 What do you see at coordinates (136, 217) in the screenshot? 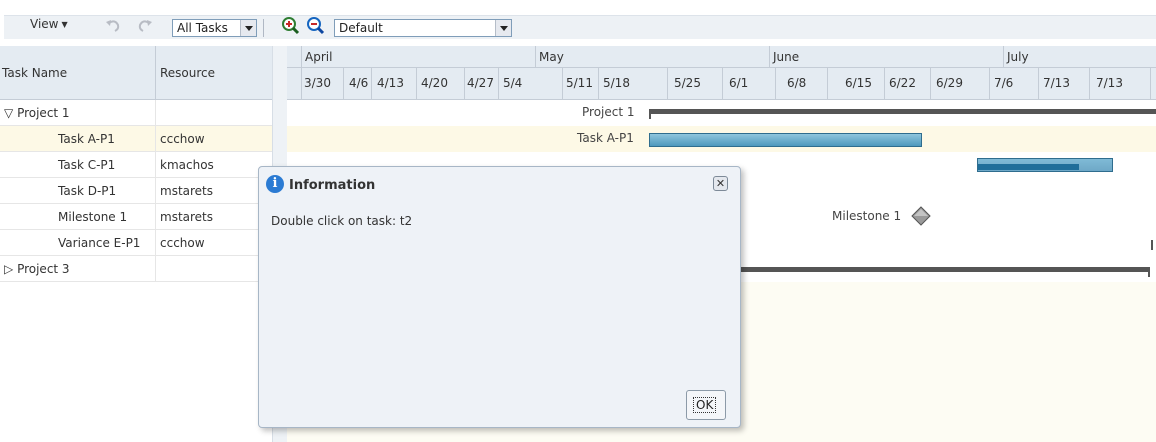
I see `table-row: Milestone 1 mstarets` at bounding box center [136, 217].